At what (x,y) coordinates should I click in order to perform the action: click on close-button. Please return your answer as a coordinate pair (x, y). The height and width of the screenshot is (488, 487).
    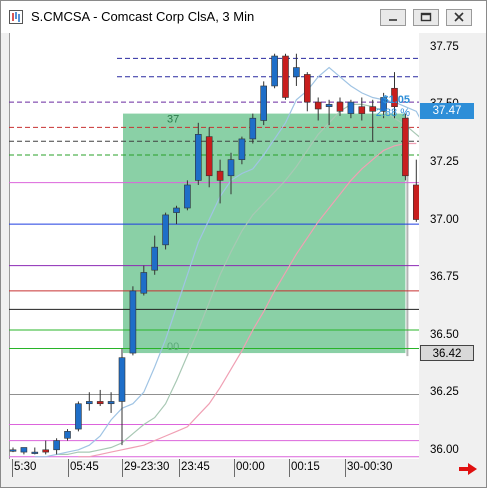
    Looking at the image, I should click on (459, 17).